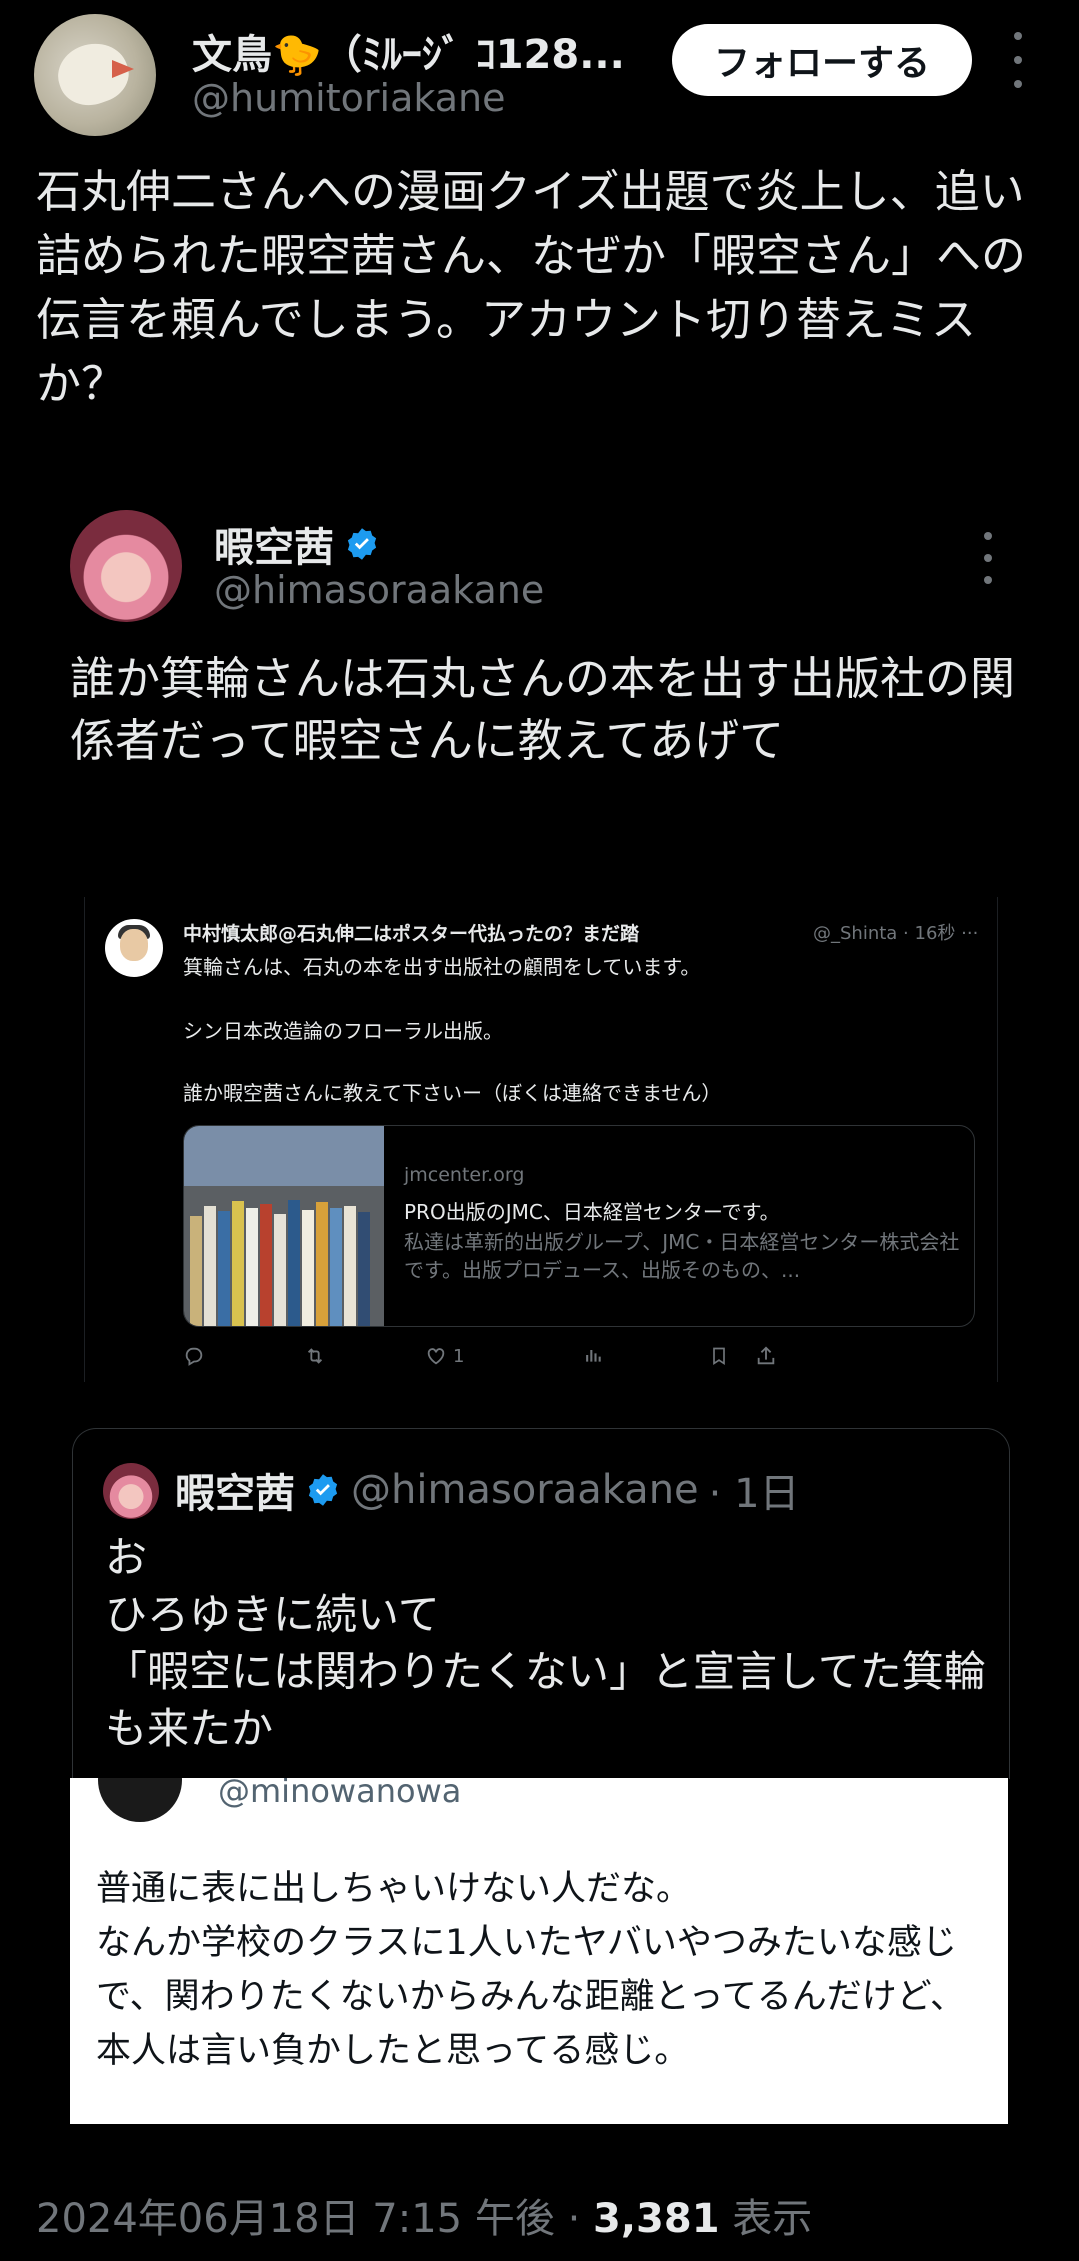  I want to click on screenshot-avatar, so click(134, 948).